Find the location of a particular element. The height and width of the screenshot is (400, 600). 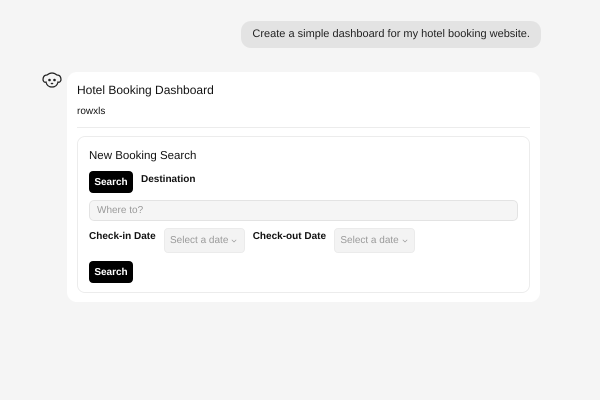

user-message: Create a simple dashboard for my hotel booking website. is located at coordinates (391, 34).